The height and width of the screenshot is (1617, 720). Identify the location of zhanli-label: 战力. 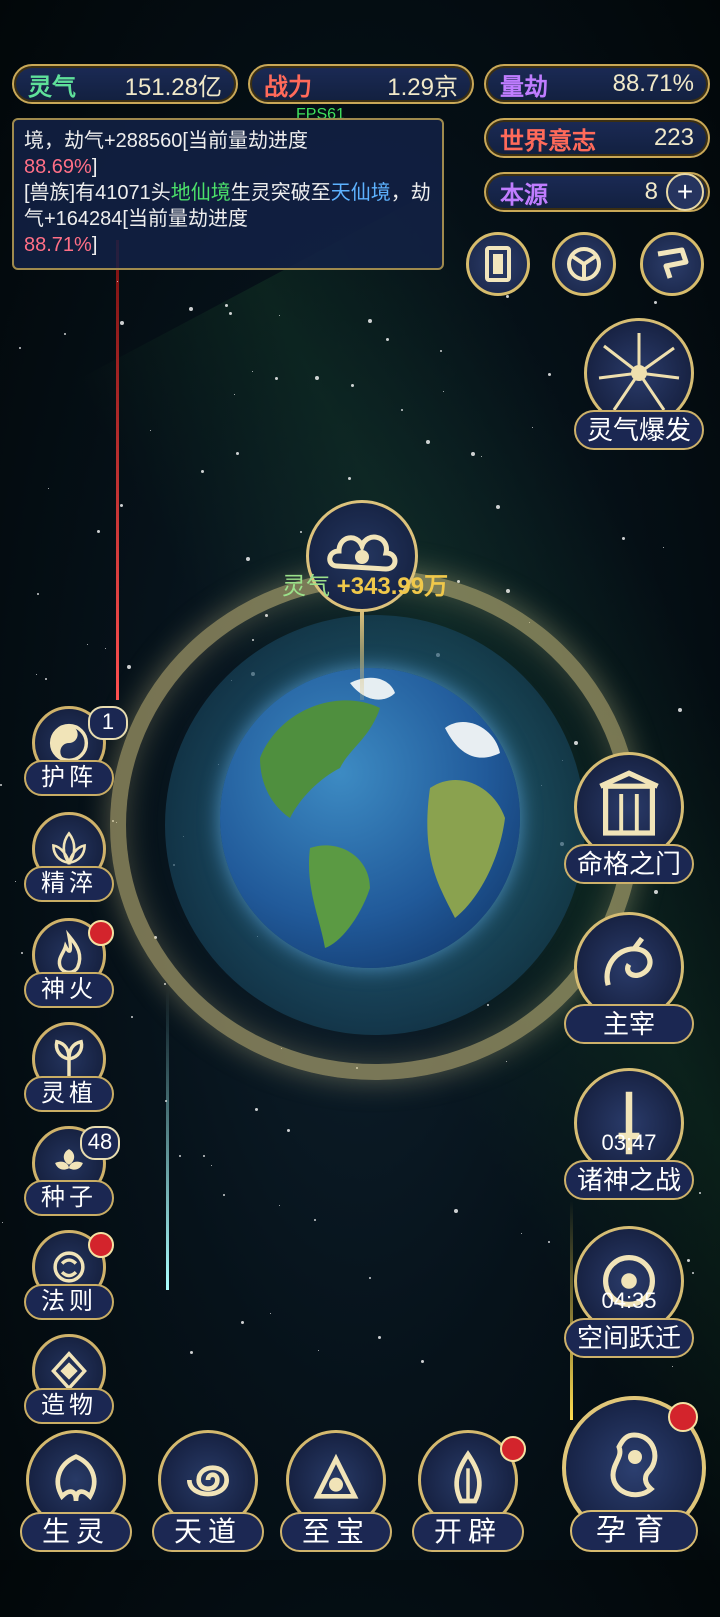
(288, 86).